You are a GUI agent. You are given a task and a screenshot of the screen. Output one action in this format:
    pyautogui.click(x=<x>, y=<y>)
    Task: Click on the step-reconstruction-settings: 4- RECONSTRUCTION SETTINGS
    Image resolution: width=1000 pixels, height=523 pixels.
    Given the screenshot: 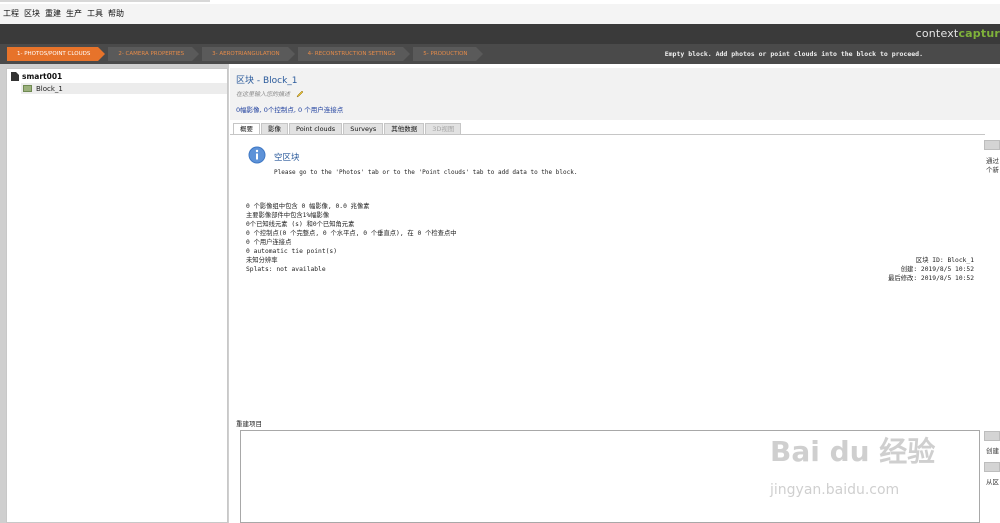 What is the action you would take?
    pyautogui.click(x=353, y=54)
    